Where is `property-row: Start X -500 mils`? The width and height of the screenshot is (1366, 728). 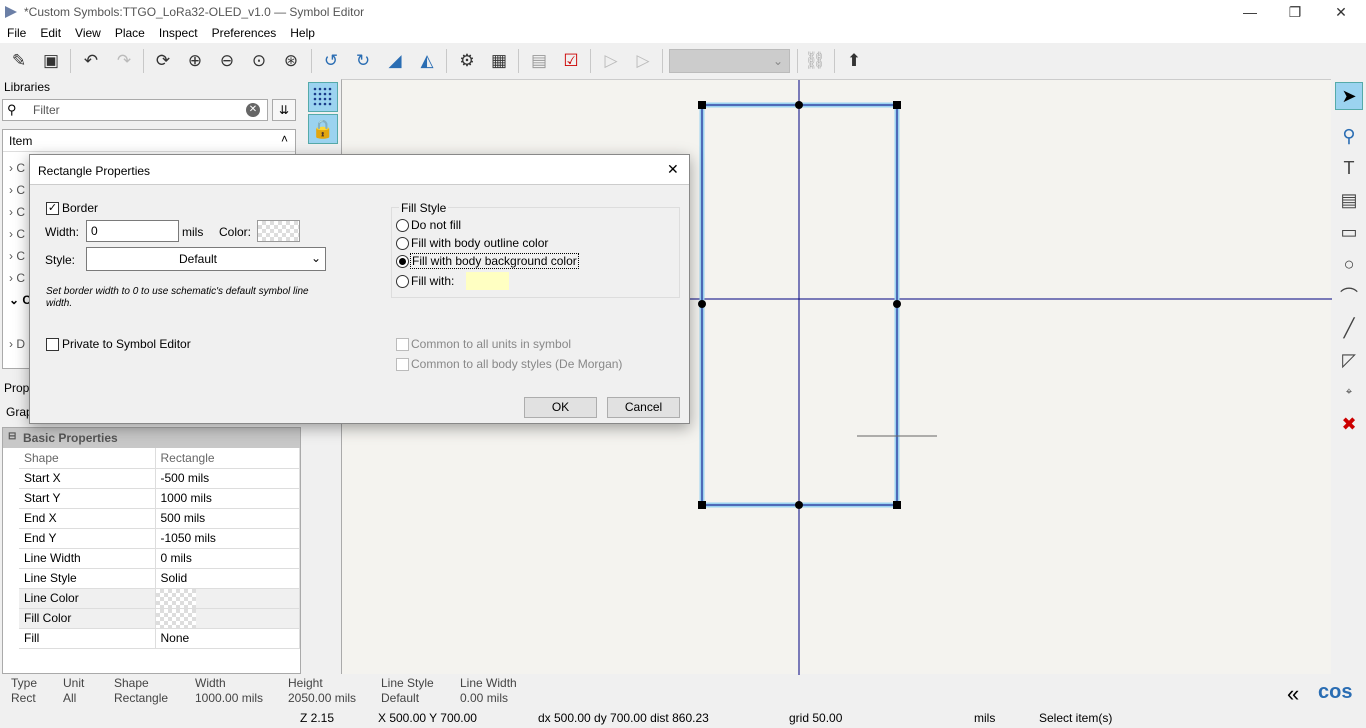
property-row: Start X -500 mils is located at coordinates (159, 478).